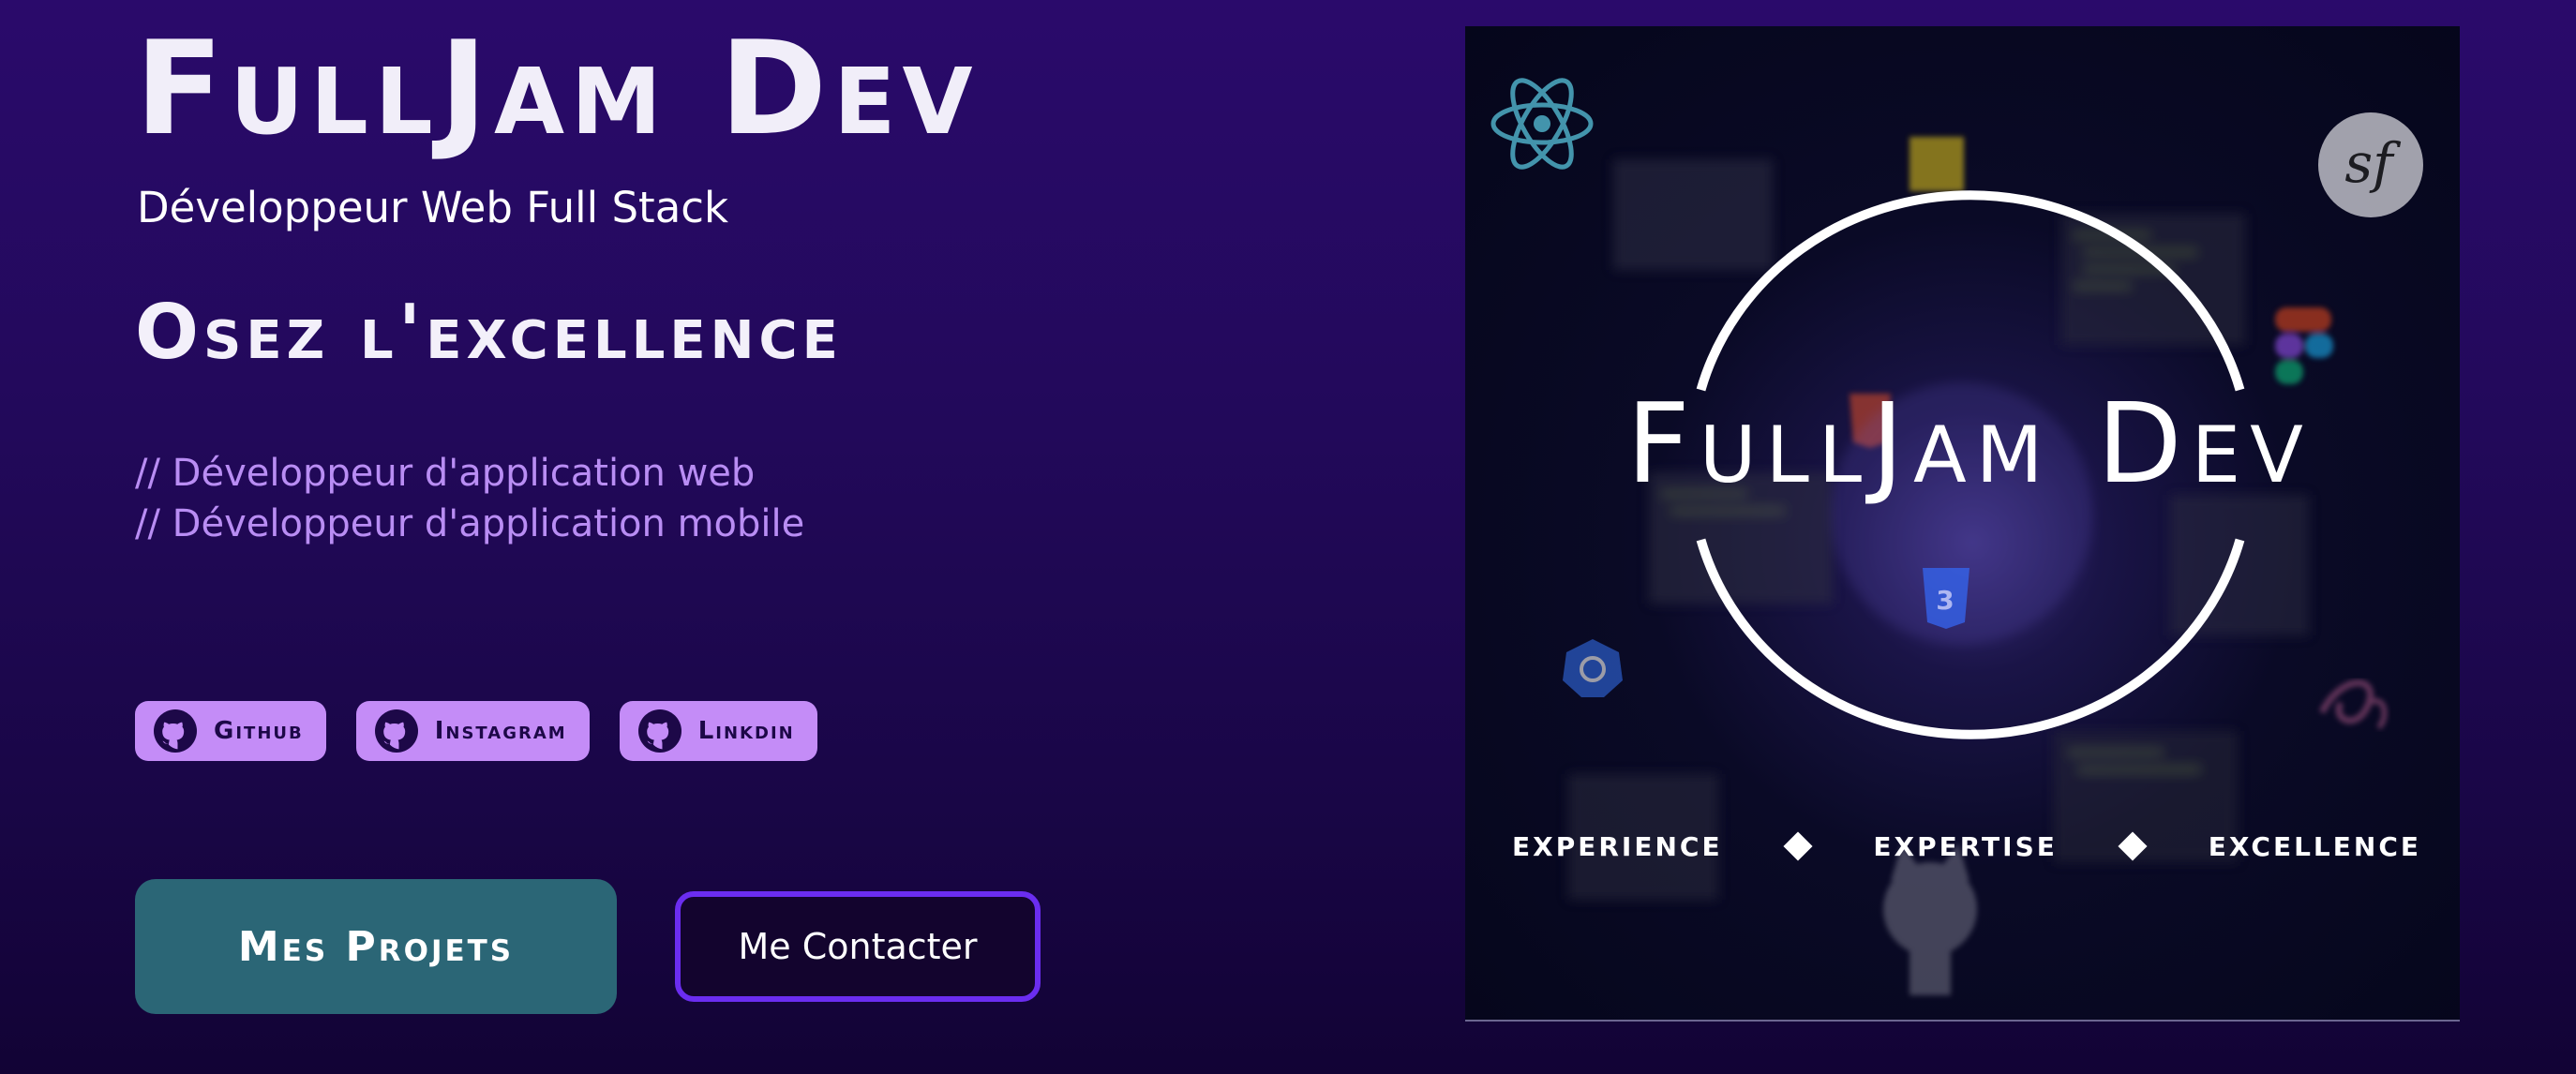 This screenshot has width=2576, height=1074. What do you see at coordinates (746, 731) in the screenshot?
I see `linkedin-link-label: Linkdin` at bounding box center [746, 731].